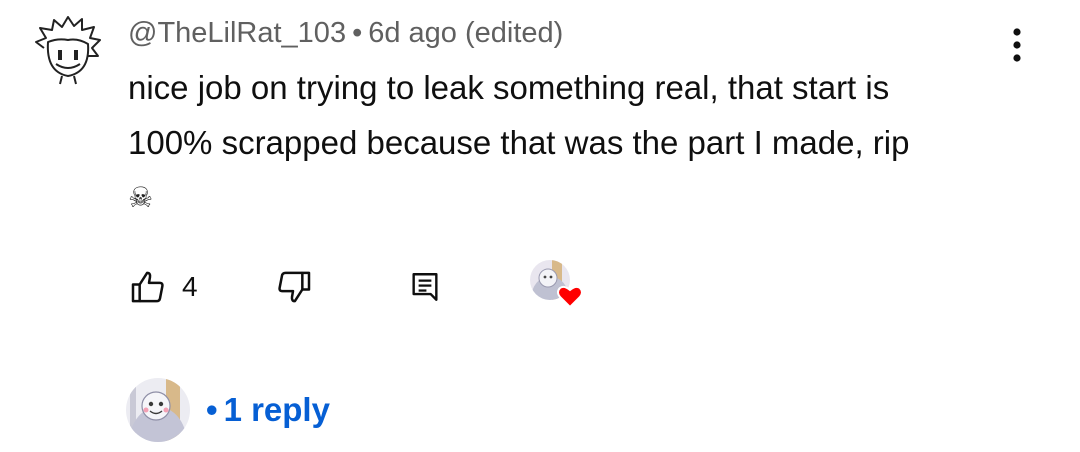 The width and height of the screenshot is (1080, 452). Describe the element at coordinates (147, 287) in the screenshot. I see `thumbs-up-icon` at that location.